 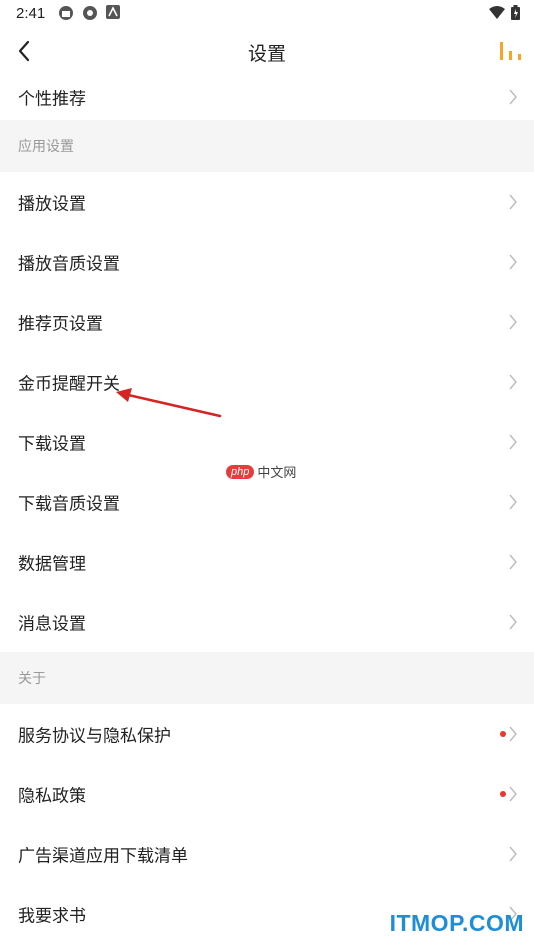 I want to click on section-title: 应用设置, so click(x=46, y=147).